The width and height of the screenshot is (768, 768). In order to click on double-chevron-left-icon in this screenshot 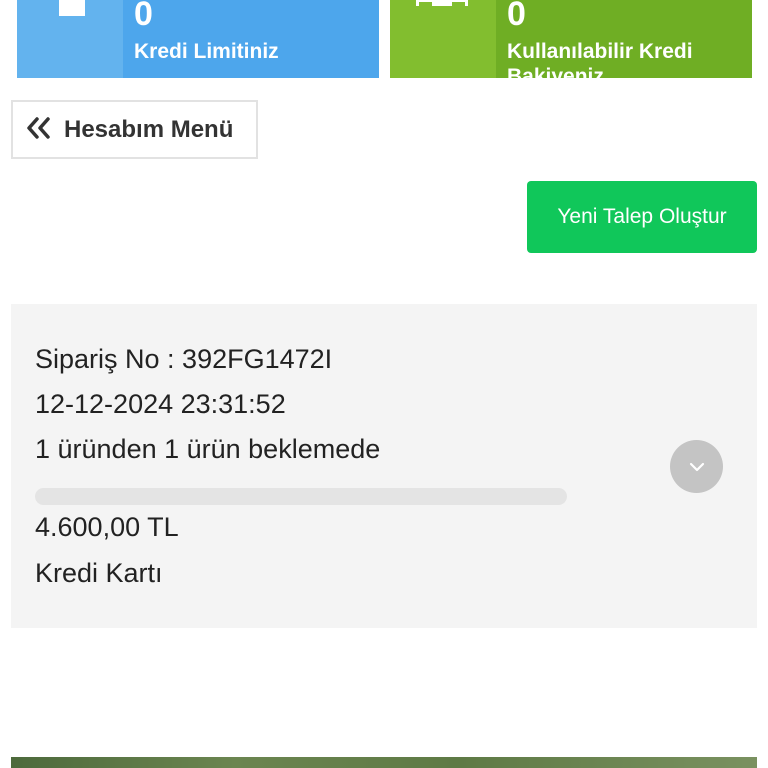, I will do `click(42, 129)`.